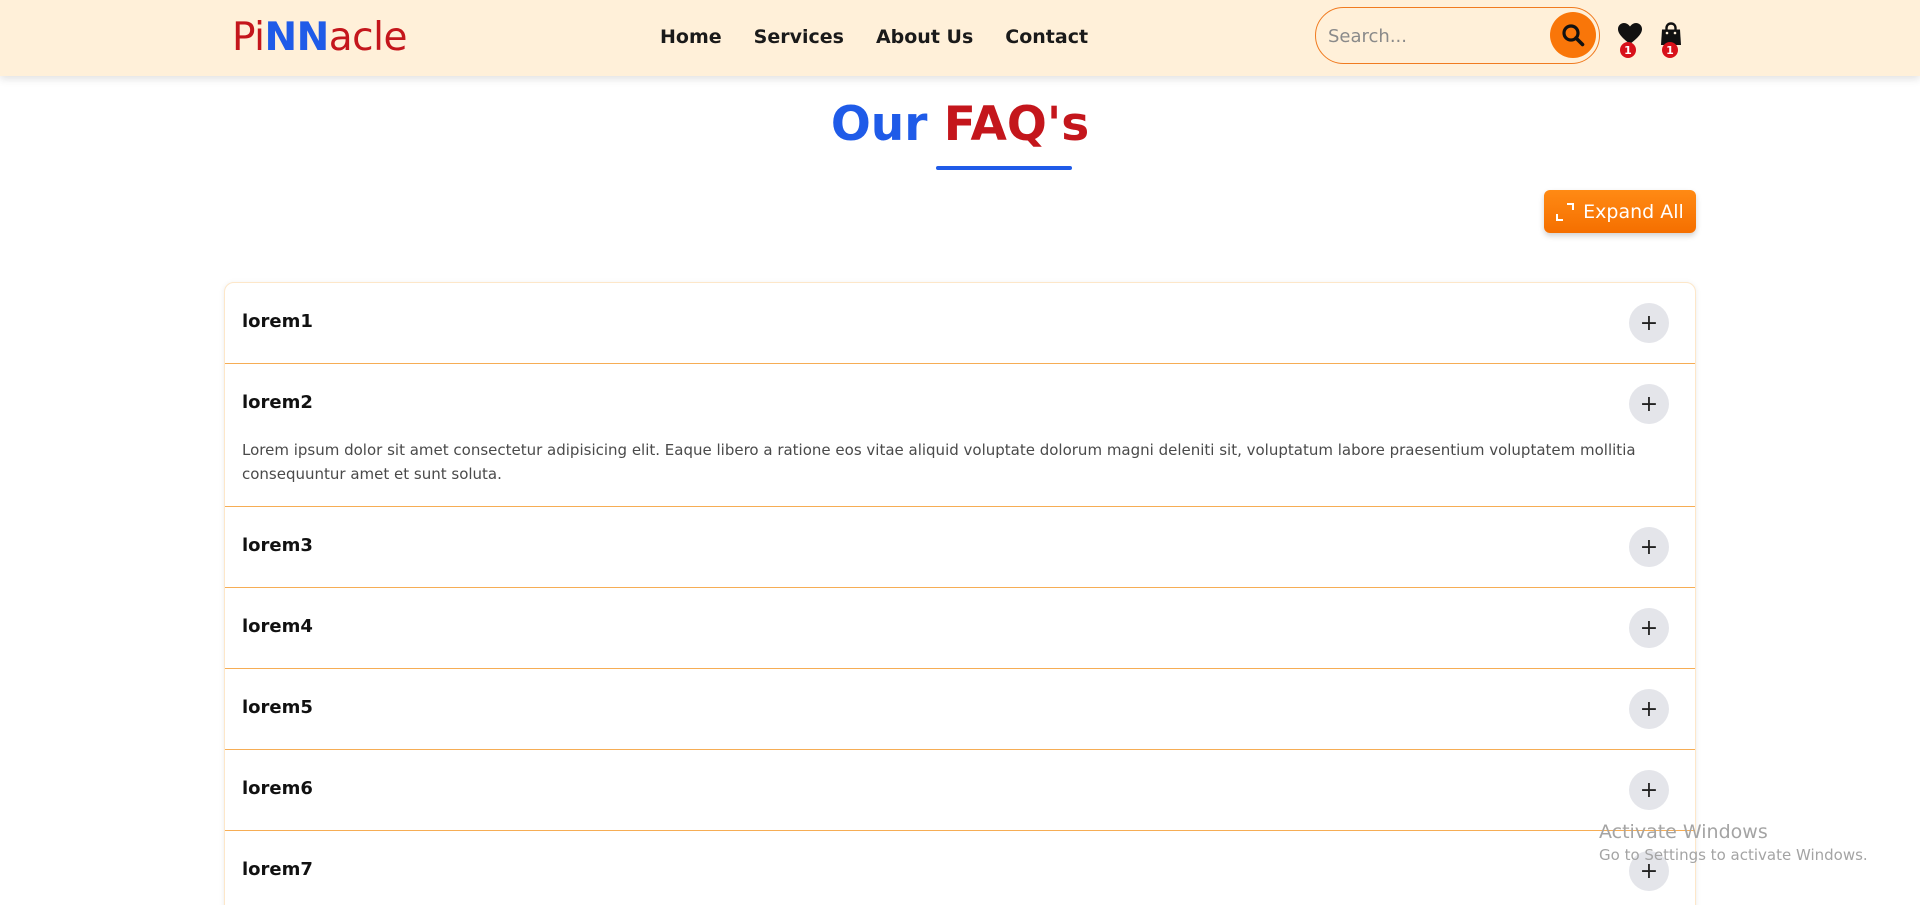 This screenshot has height=905, width=1920. Describe the element at coordinates (277, 545) in the screenshot. I see `faq-question: lorem3` at that location.